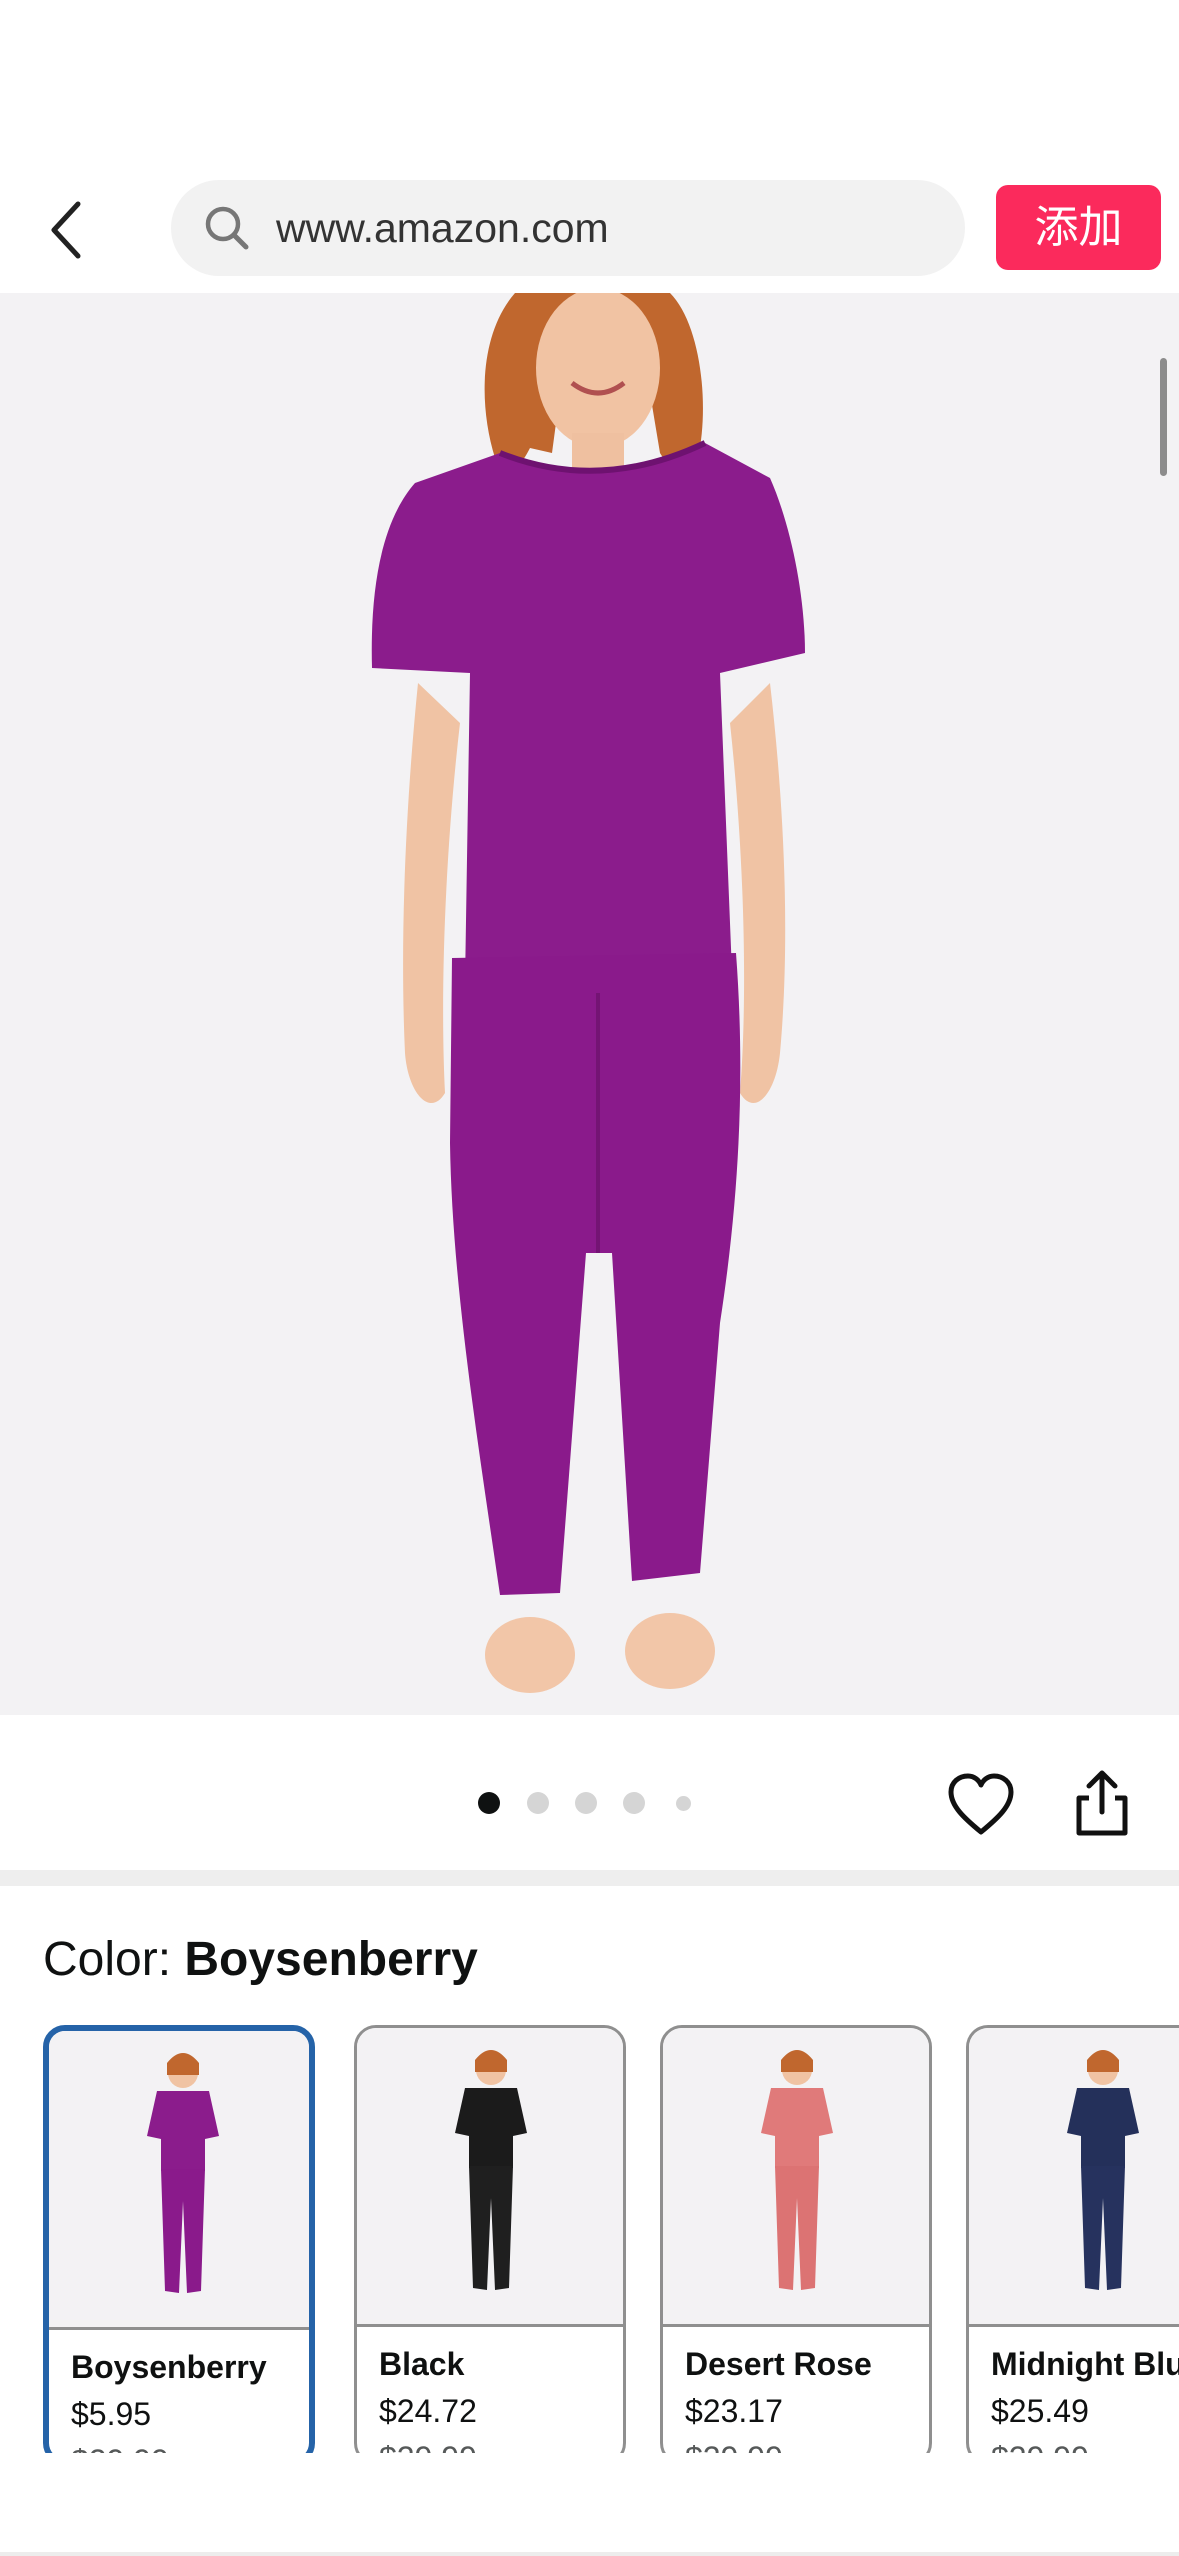 The width and height of the screenshot is (1179, 2556). I want to click on color-prefix: Color:, so click(114, 1959).